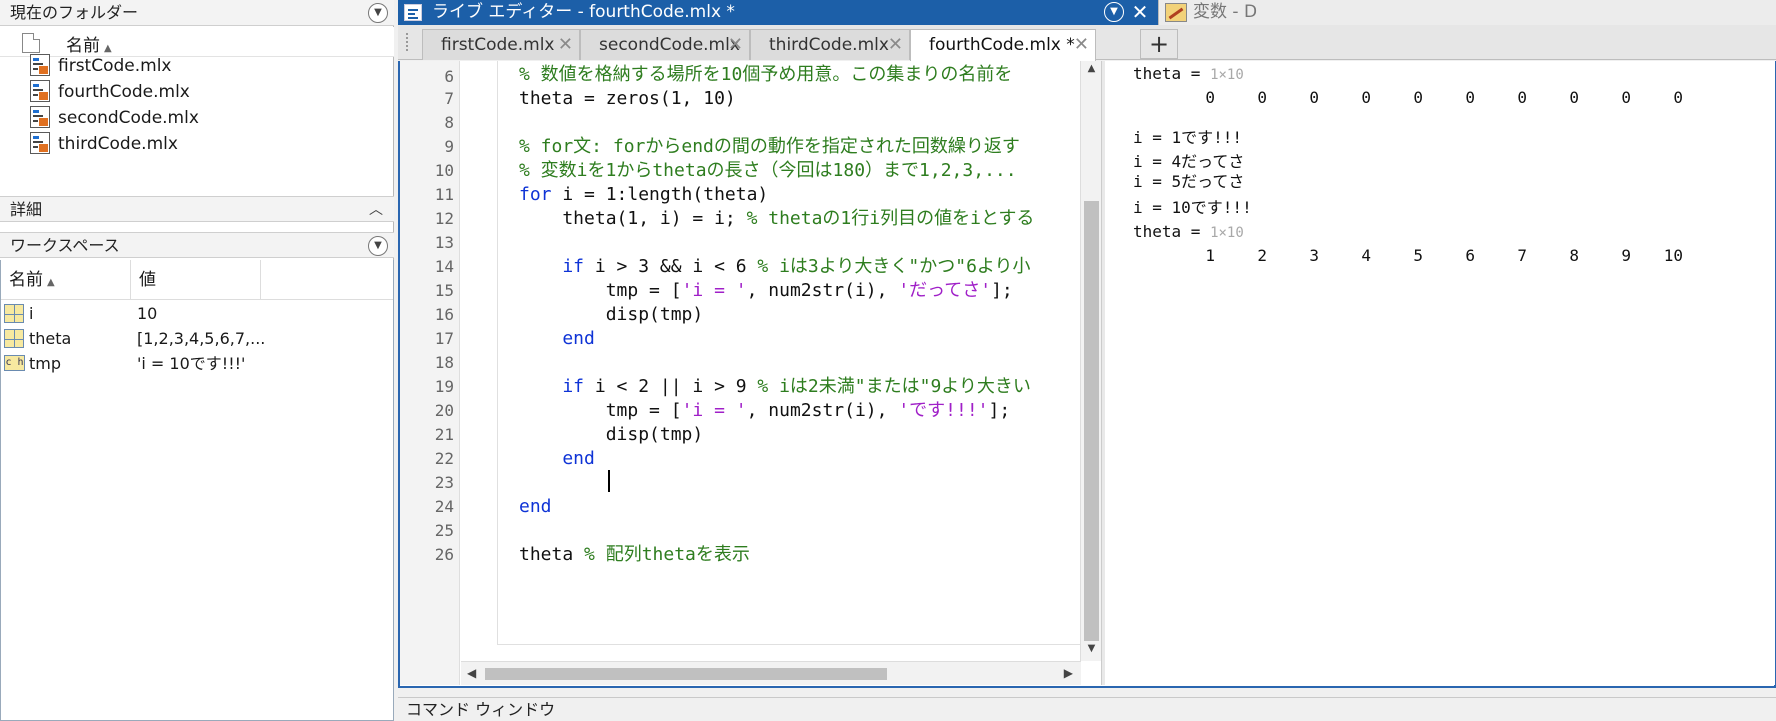  What do you see at coordinates (31, 313) in the screenshot?
I see `variable-name: i` at bounding box center [31, 313].